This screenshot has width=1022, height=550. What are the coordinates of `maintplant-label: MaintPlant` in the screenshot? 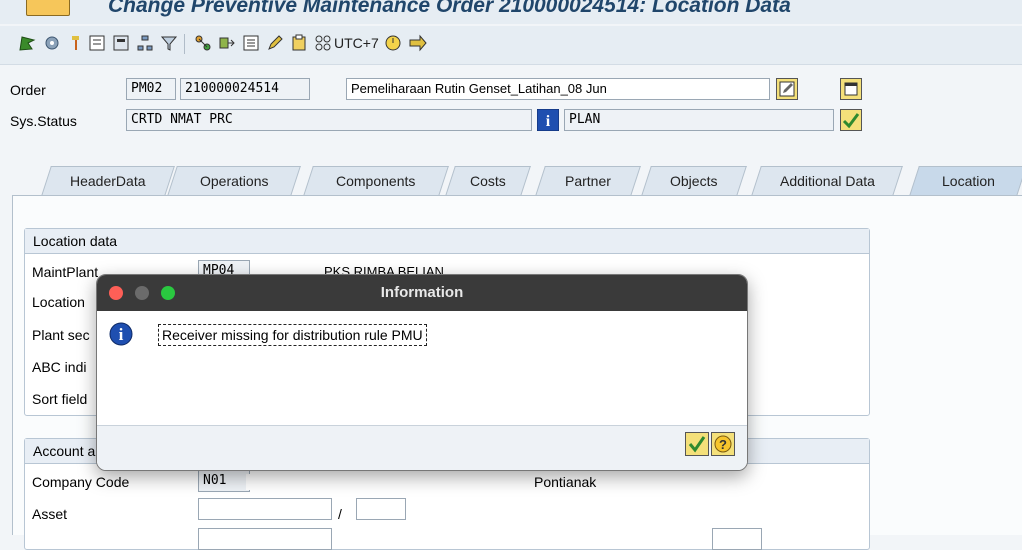 It's located at (65, 272).